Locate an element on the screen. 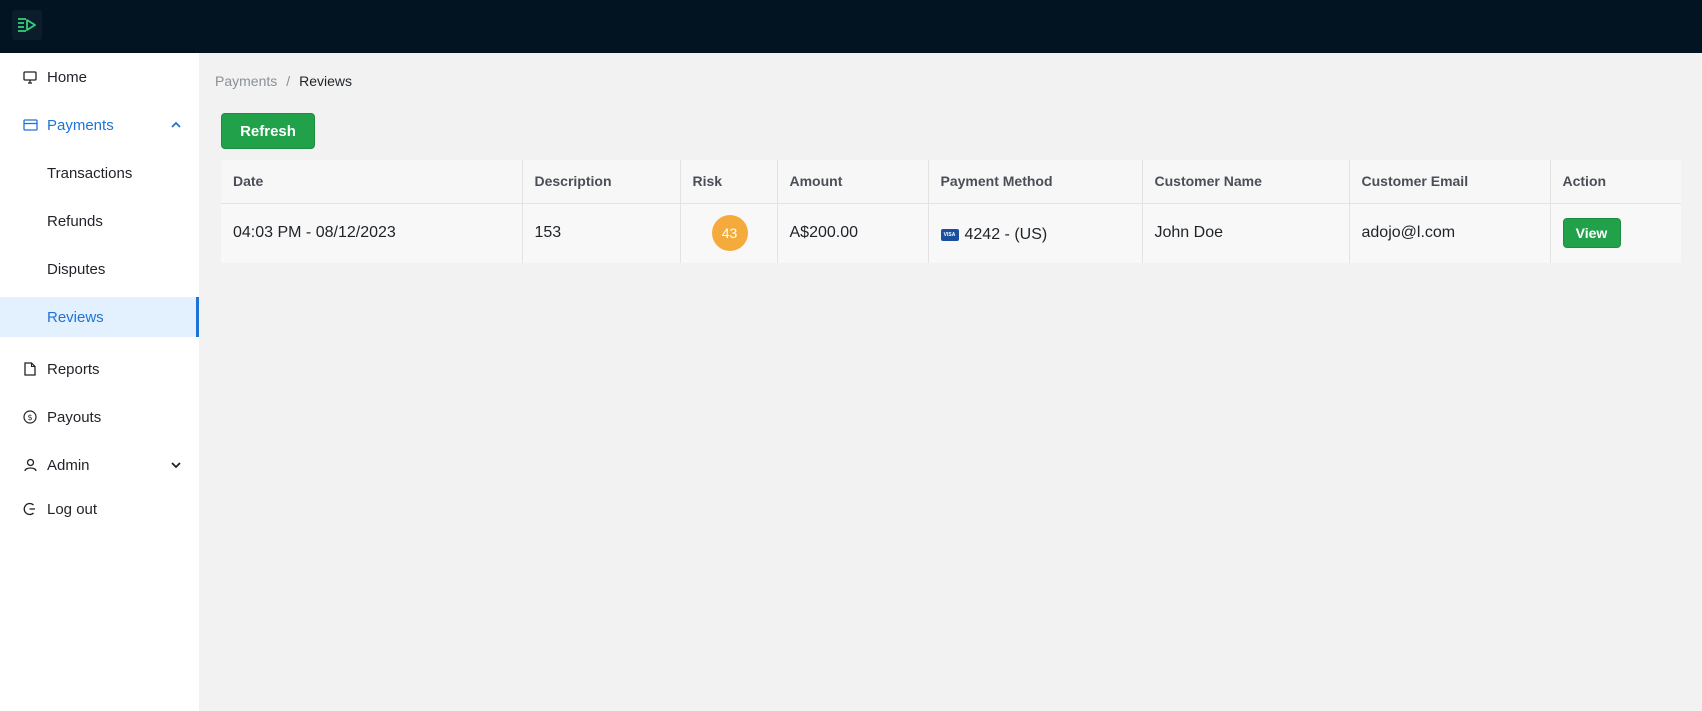 This screenshot has width=1702, height=711. logout-icon is located at coordinates (30, 509).